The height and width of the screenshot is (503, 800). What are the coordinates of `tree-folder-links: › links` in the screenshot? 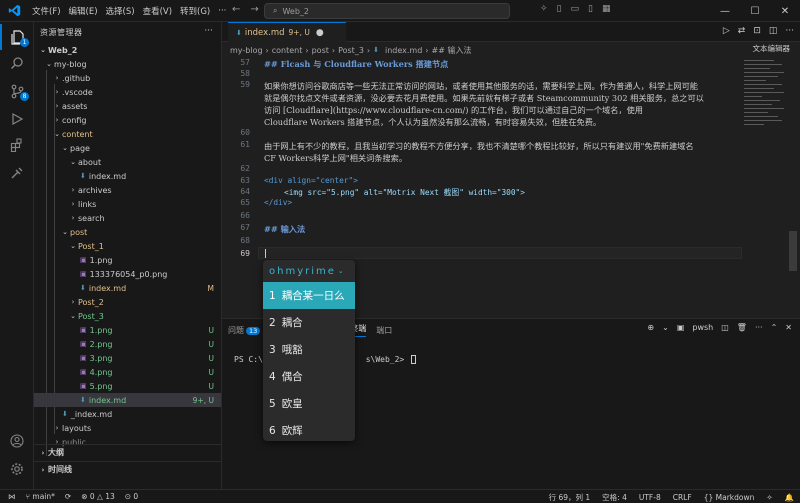 It's located at (127, 204).